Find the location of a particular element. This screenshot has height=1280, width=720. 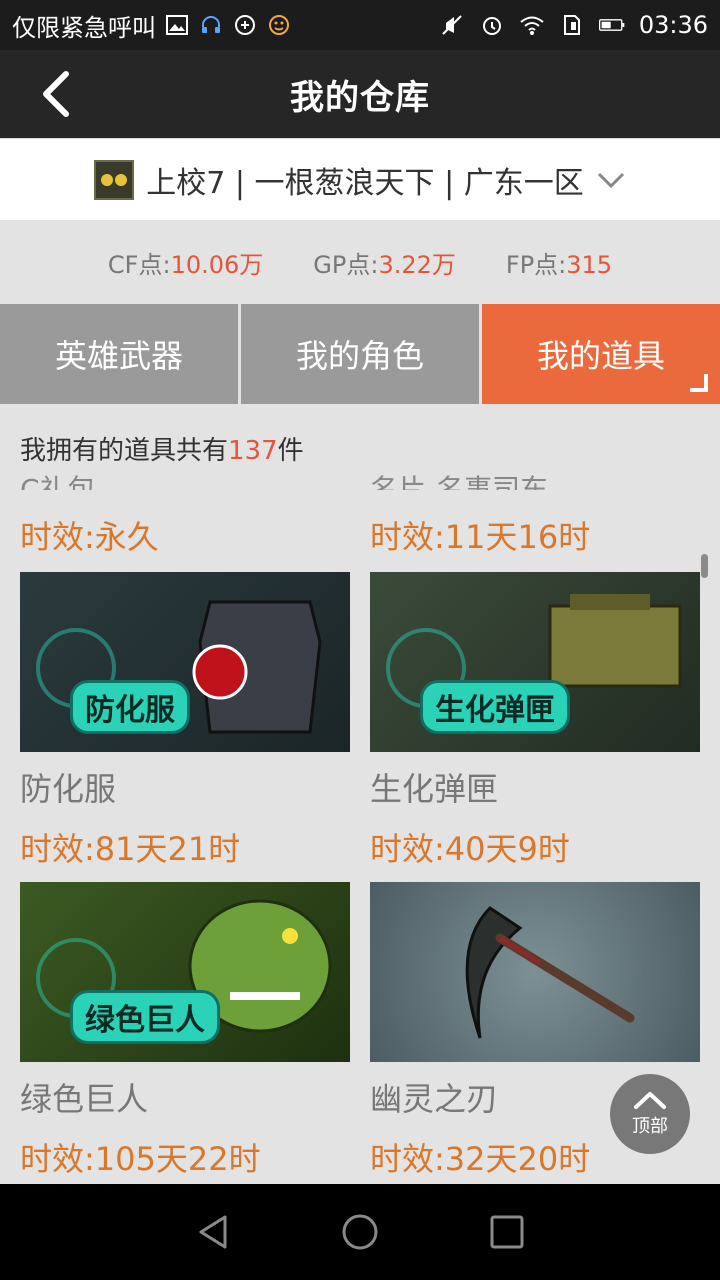

sync-icon is located at coordinates (245, 25).